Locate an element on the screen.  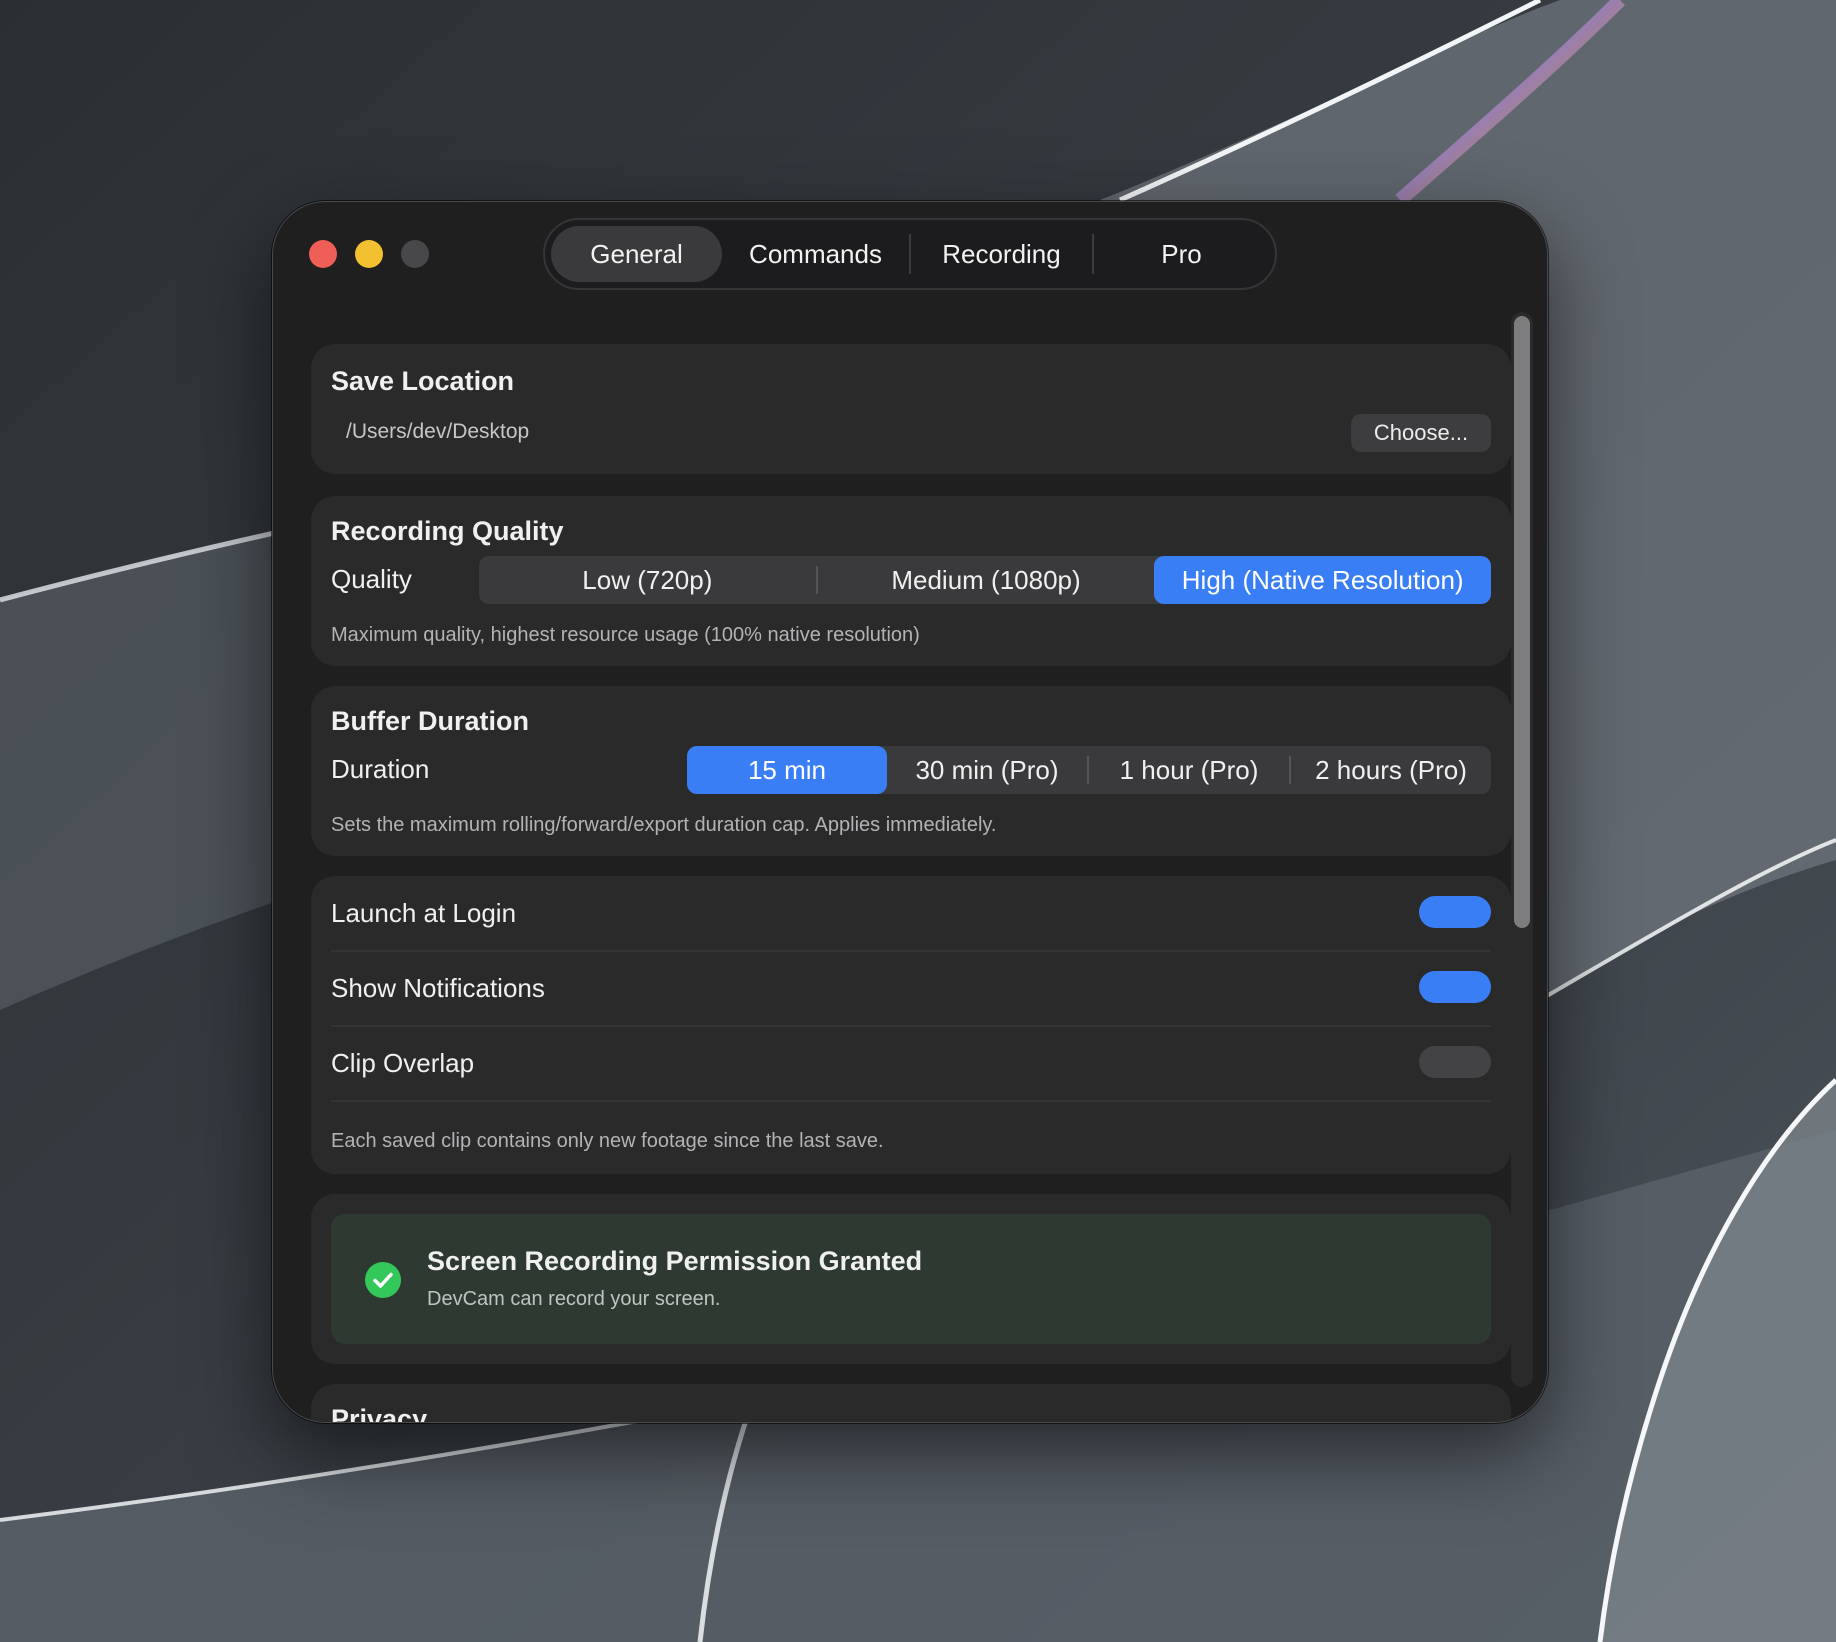
duration-option-15min: 15 min is located at coordinates (787, 770).